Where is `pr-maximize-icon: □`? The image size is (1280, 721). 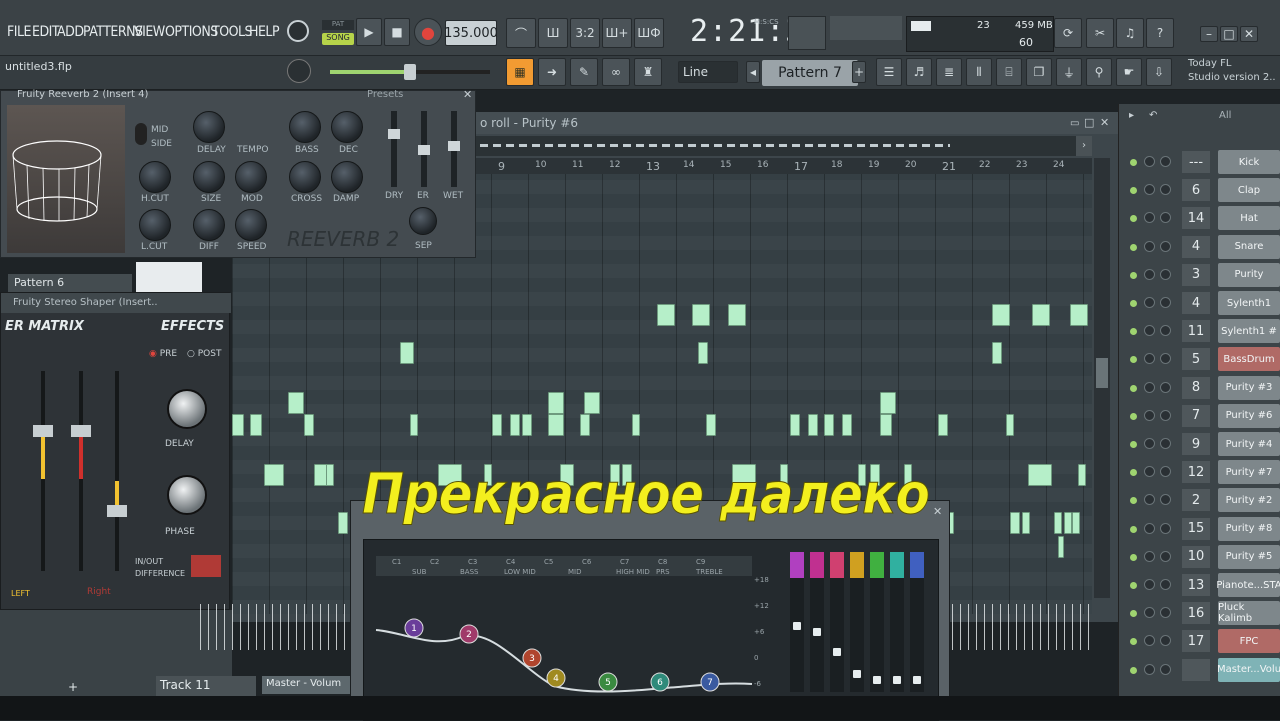 pr-maximize-icon: □ is located at coordinates (1089, 122).